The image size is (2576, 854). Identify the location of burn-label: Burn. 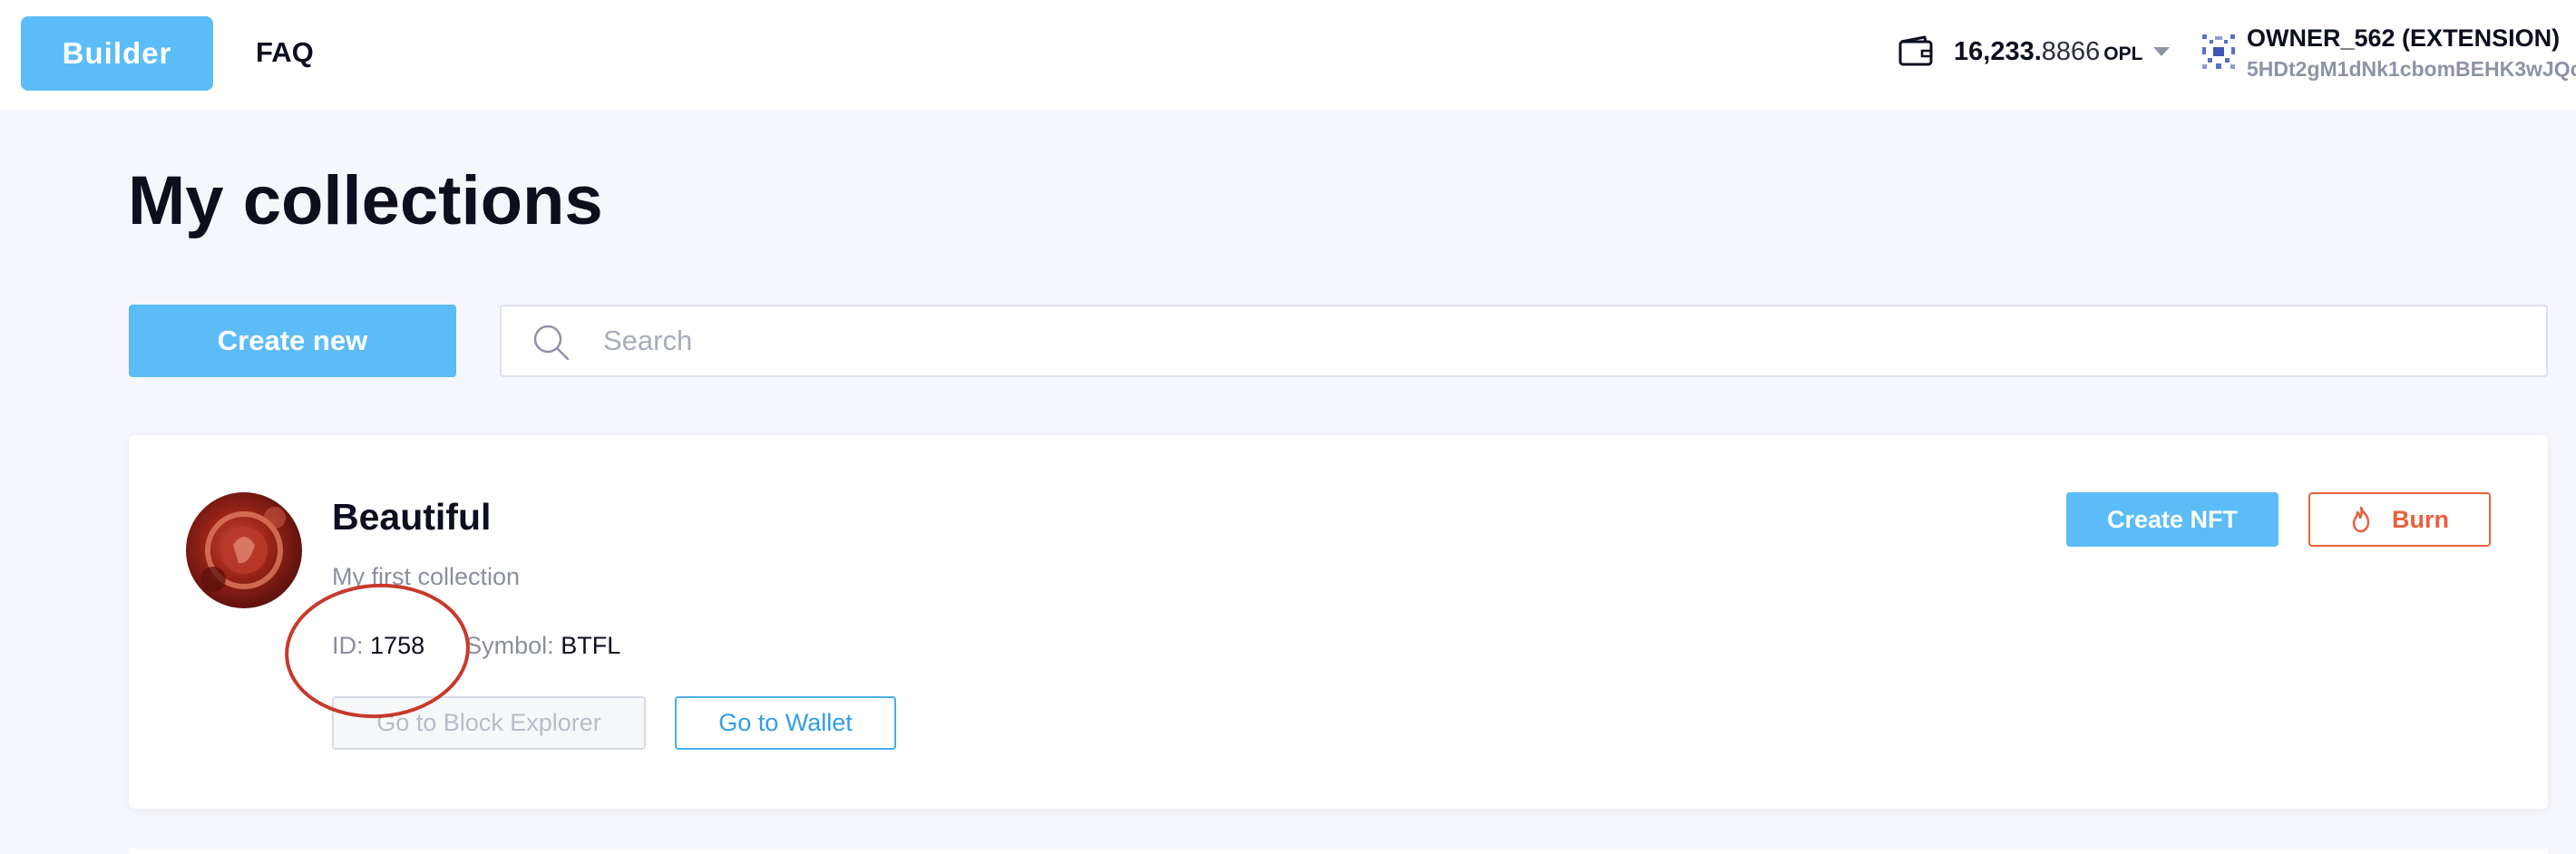
(2420, 519).